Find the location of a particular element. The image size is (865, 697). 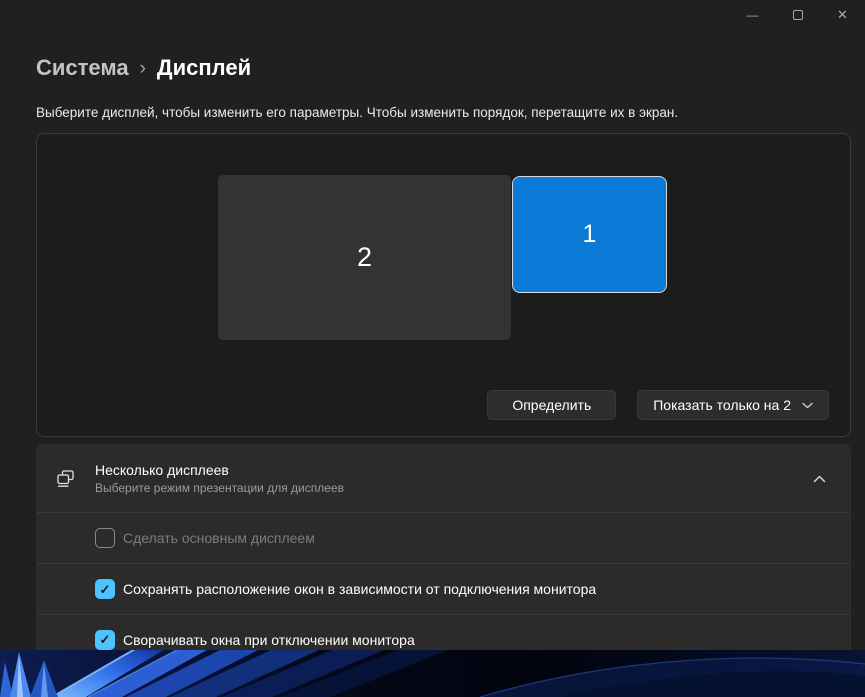

close-button: ✕ is located at coordinates (842, 15).